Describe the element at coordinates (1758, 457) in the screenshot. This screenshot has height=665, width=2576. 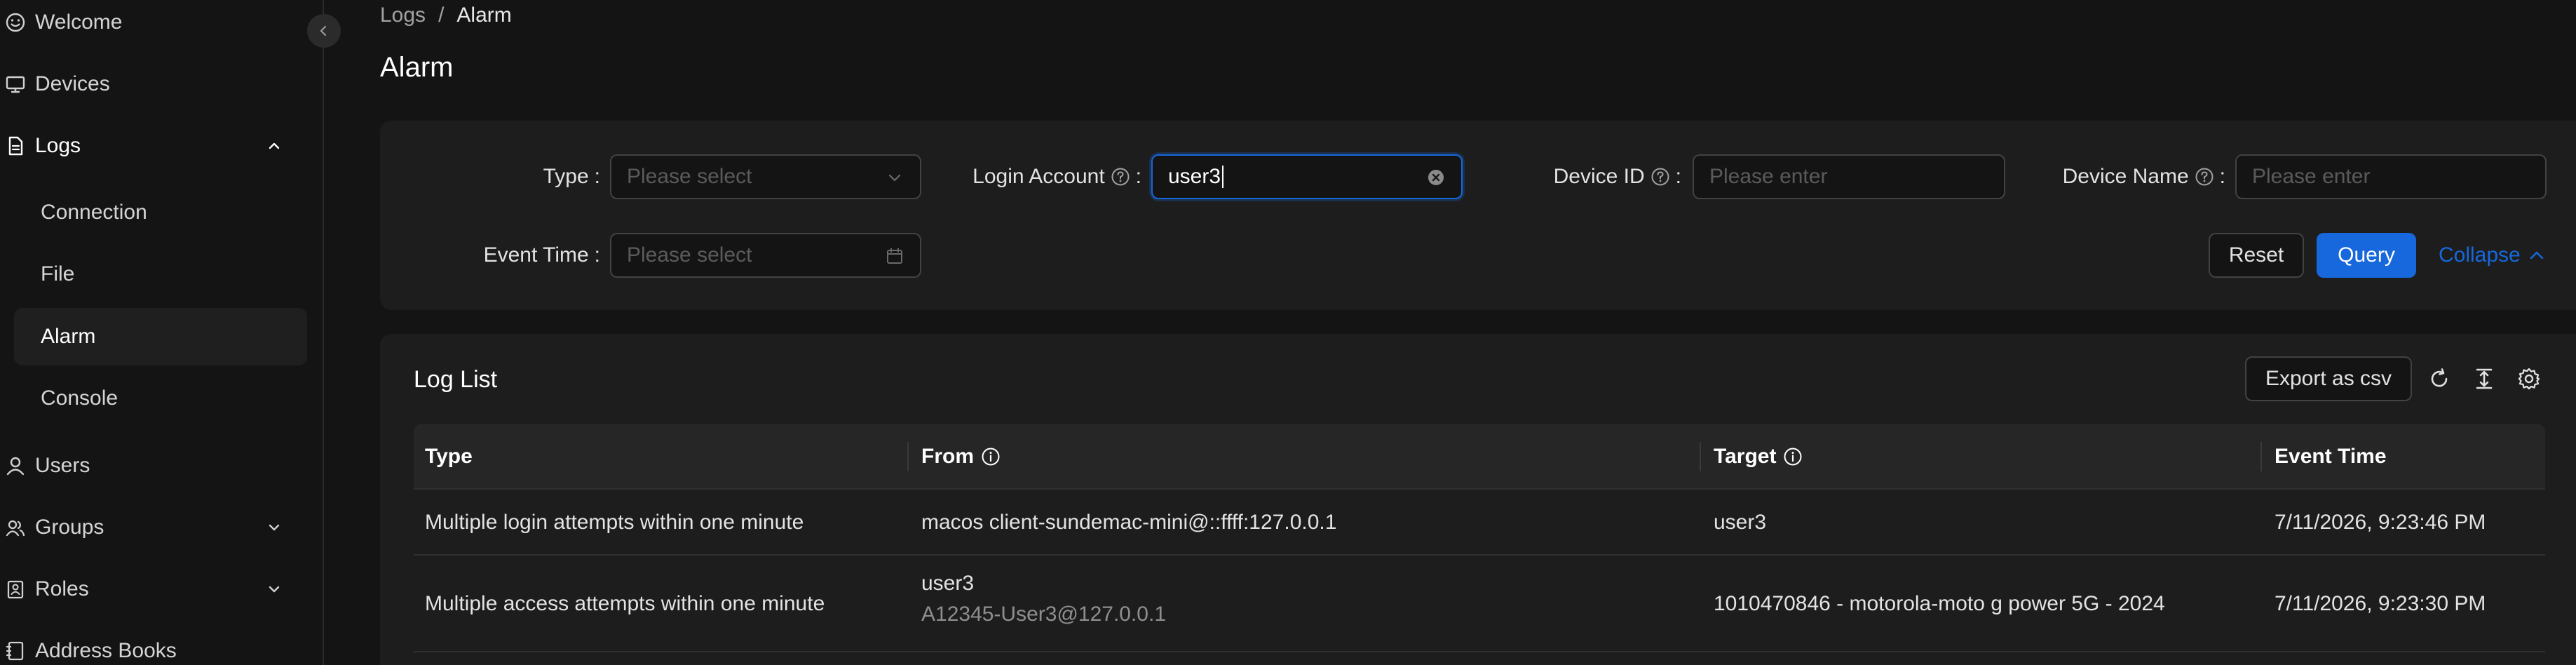
I see `column-header-target: Target` at that location.